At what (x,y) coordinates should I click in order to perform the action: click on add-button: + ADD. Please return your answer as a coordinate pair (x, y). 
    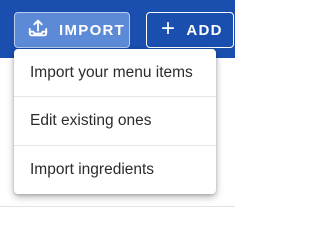
    Looking at the image, I should click on (190, 30).